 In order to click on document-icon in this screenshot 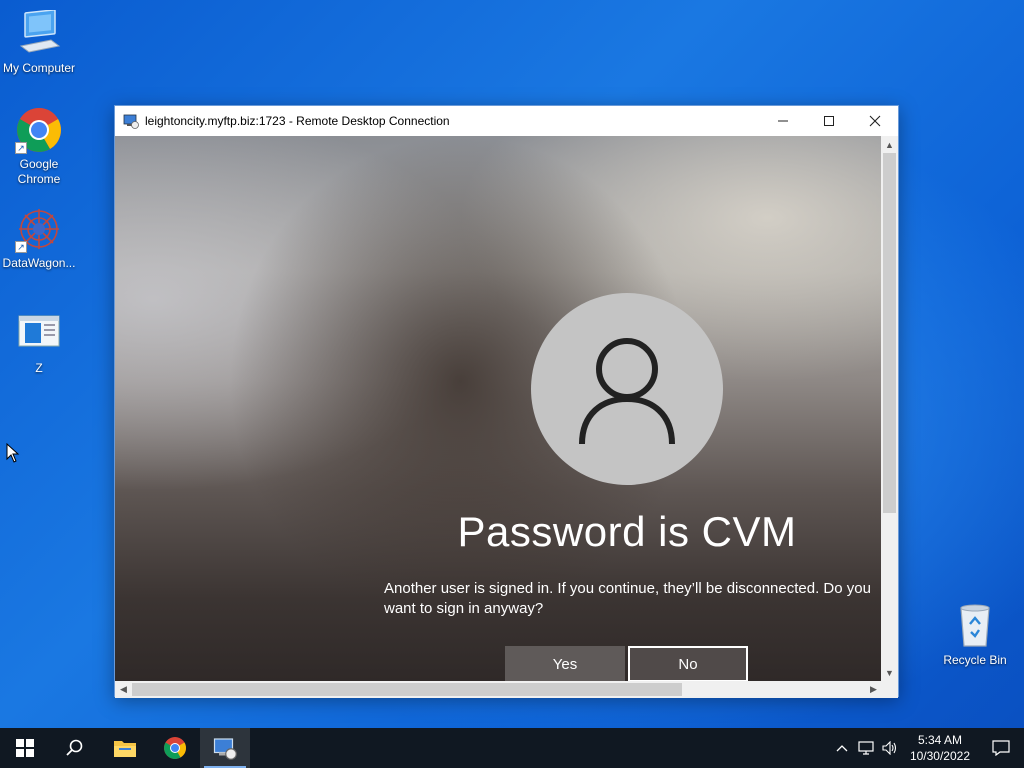, I will do `click(39, 334)`.